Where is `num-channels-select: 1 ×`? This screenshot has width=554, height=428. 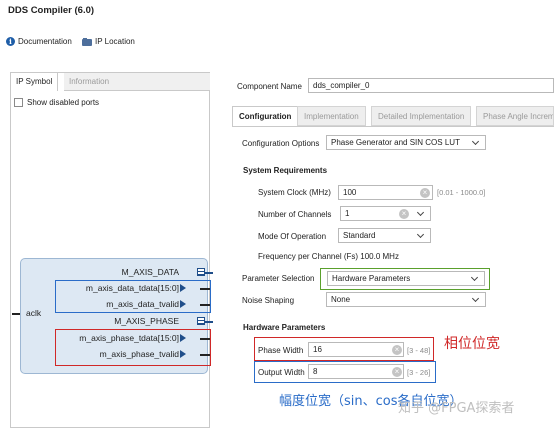
num-channels-select: 1 × is located at coordinates (385, 213).